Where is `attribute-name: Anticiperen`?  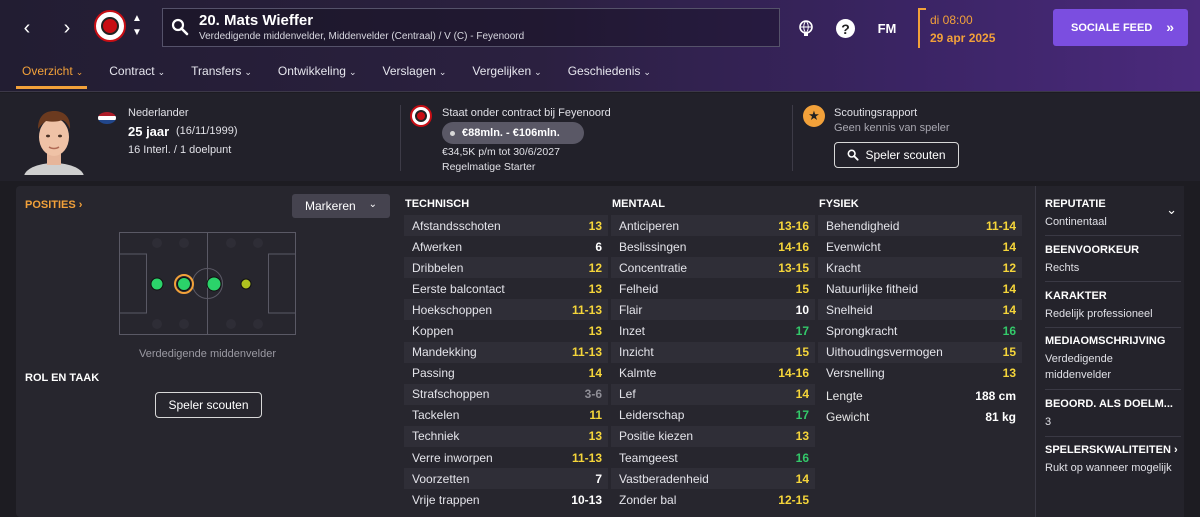 attribute-name: Anticiperen is located at coordinates (649, 225).